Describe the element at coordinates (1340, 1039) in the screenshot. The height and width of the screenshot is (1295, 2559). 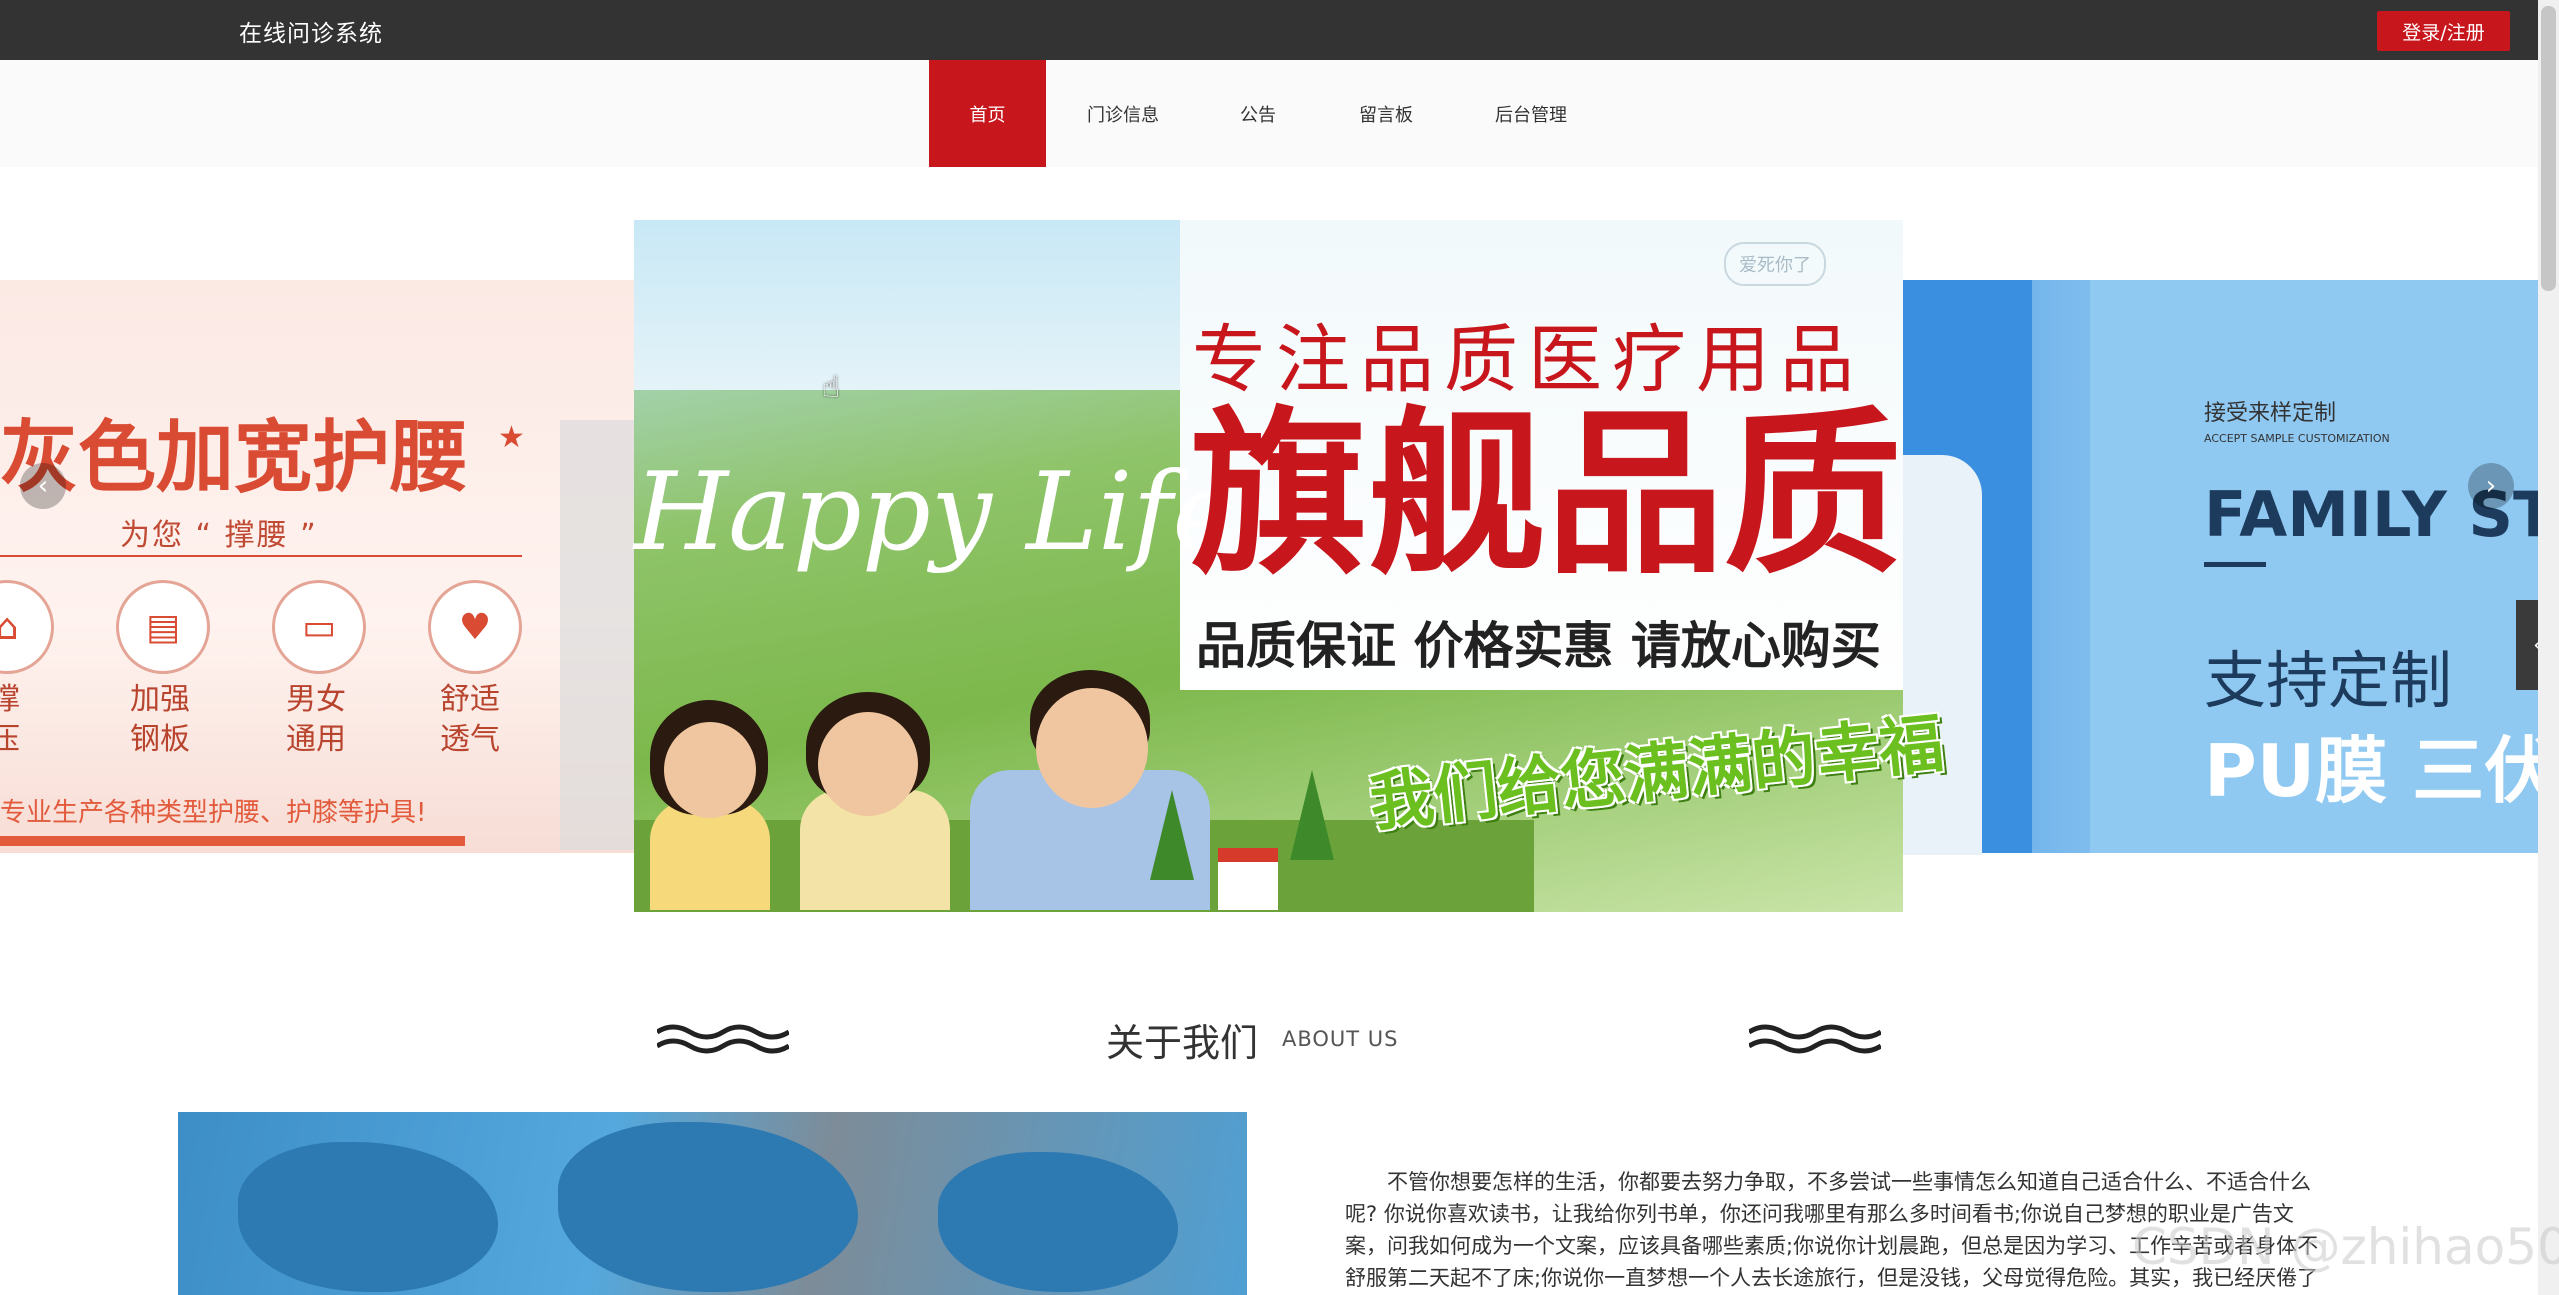
I see `about-subtitle: ABOUT US` at that location.